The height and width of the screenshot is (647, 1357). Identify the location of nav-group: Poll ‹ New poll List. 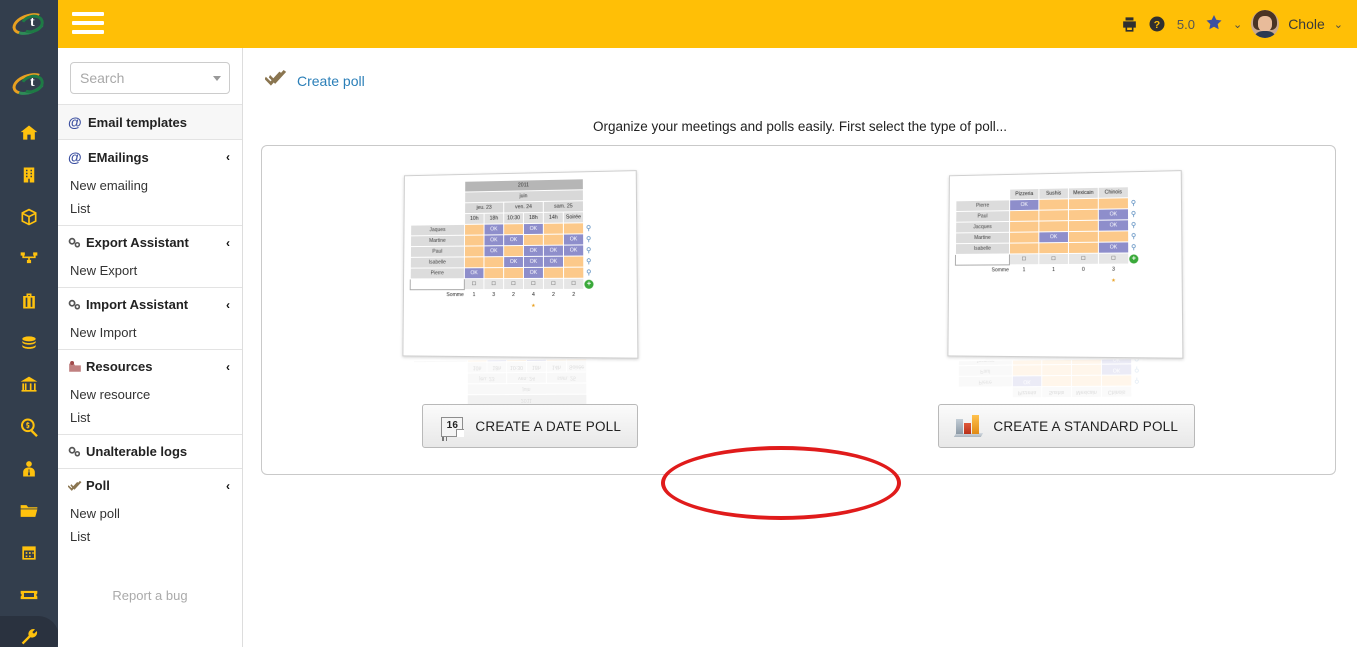
(150, 510).